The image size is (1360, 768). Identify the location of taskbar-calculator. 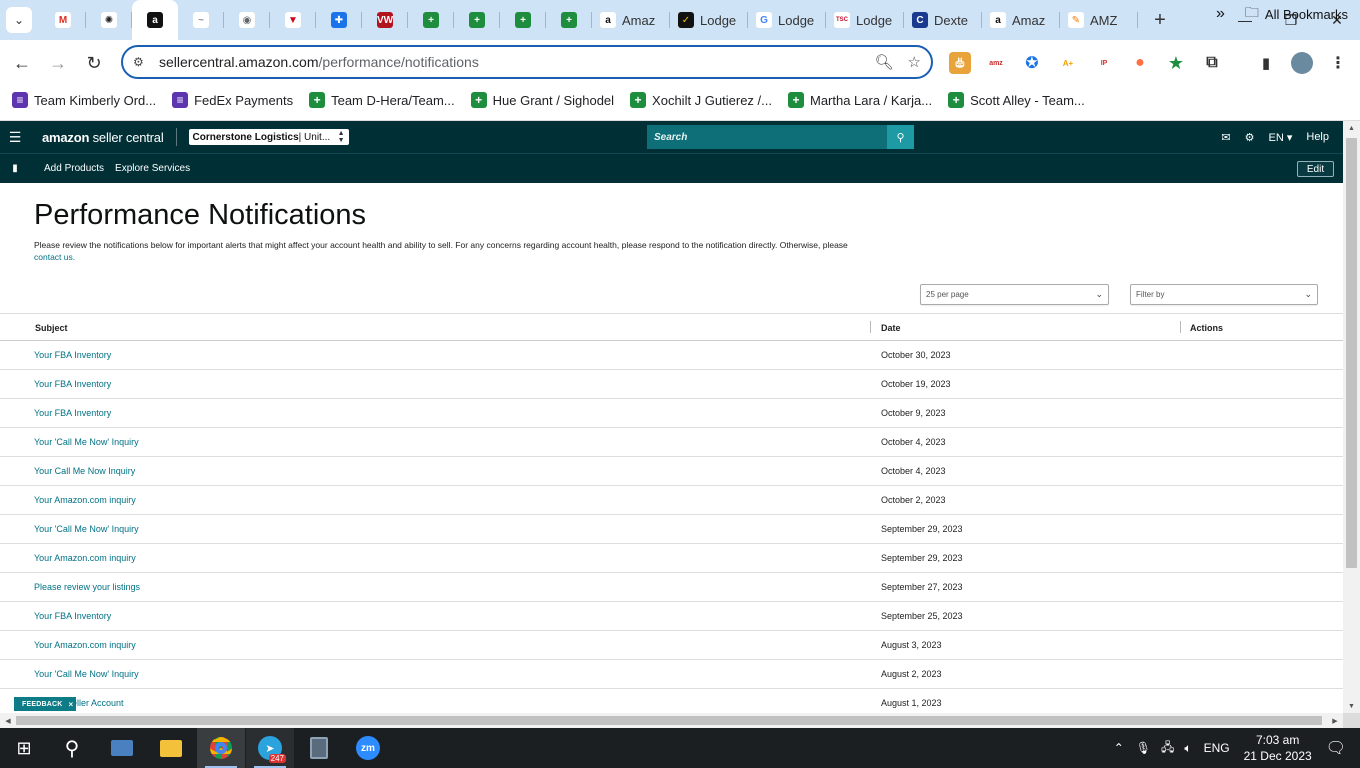
(319, 748).